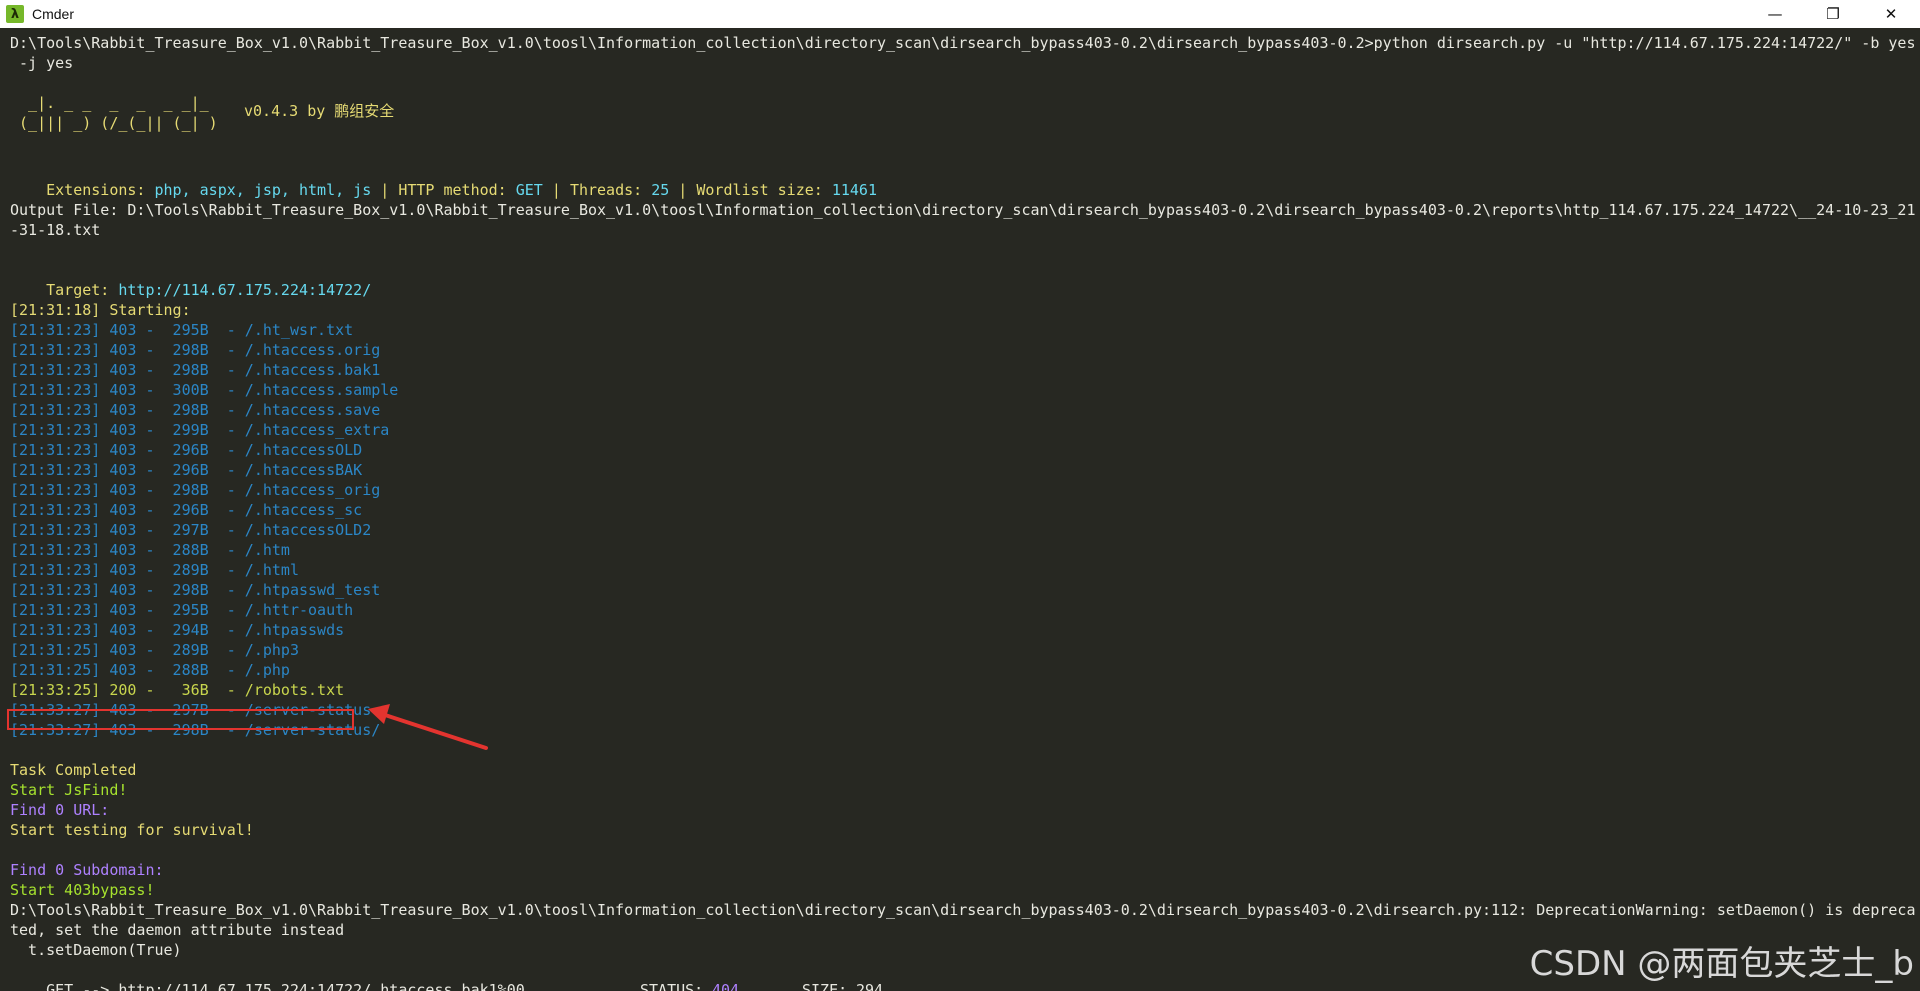 The height and width of the screenshot is (991, 1920). What do you see at coordinates (150, 550) in the screenshot?
I see `result-row: [21:31:23] 403 - 288B - /.htm` at bounding box center [150, 550].